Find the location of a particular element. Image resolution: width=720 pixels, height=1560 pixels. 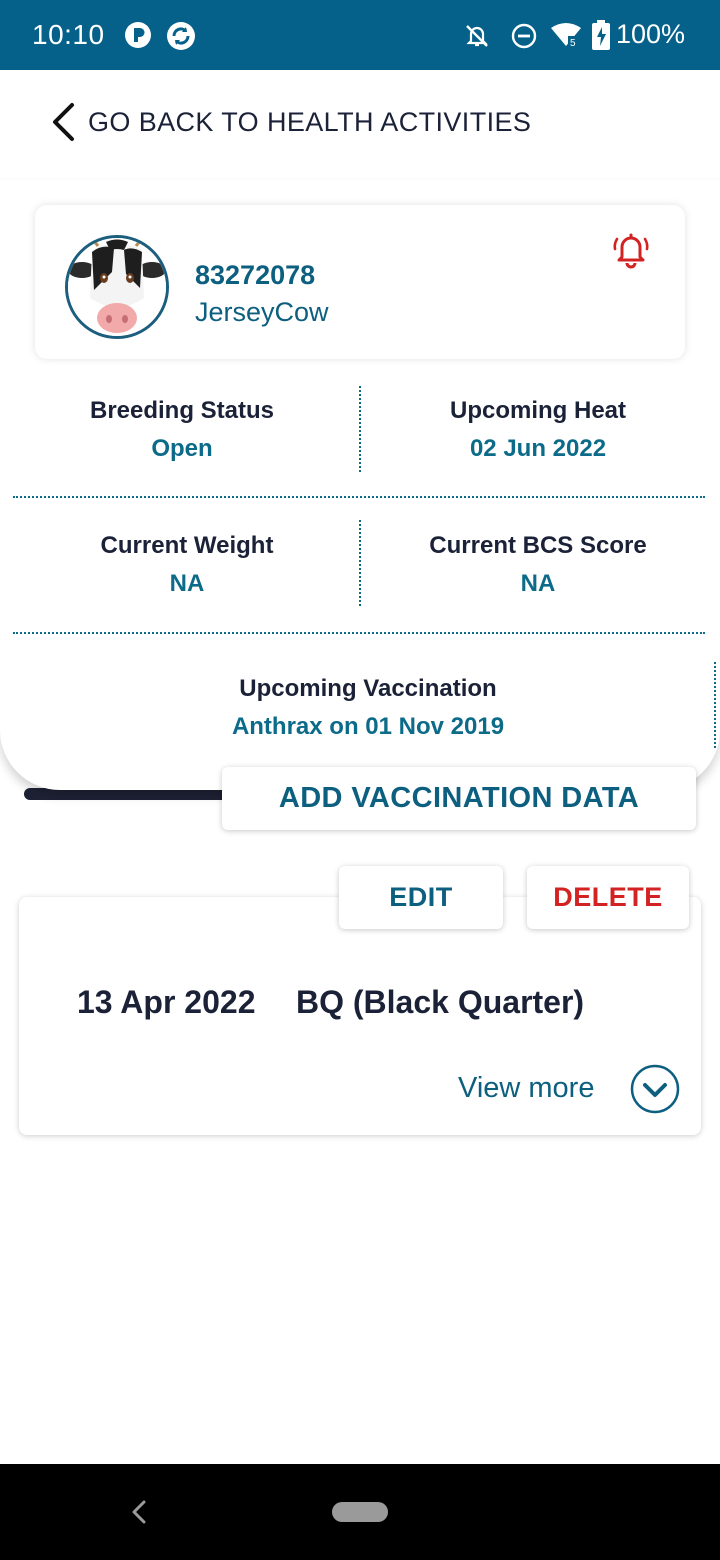

alarm-bell-icon is located at coordinates (631, 249).